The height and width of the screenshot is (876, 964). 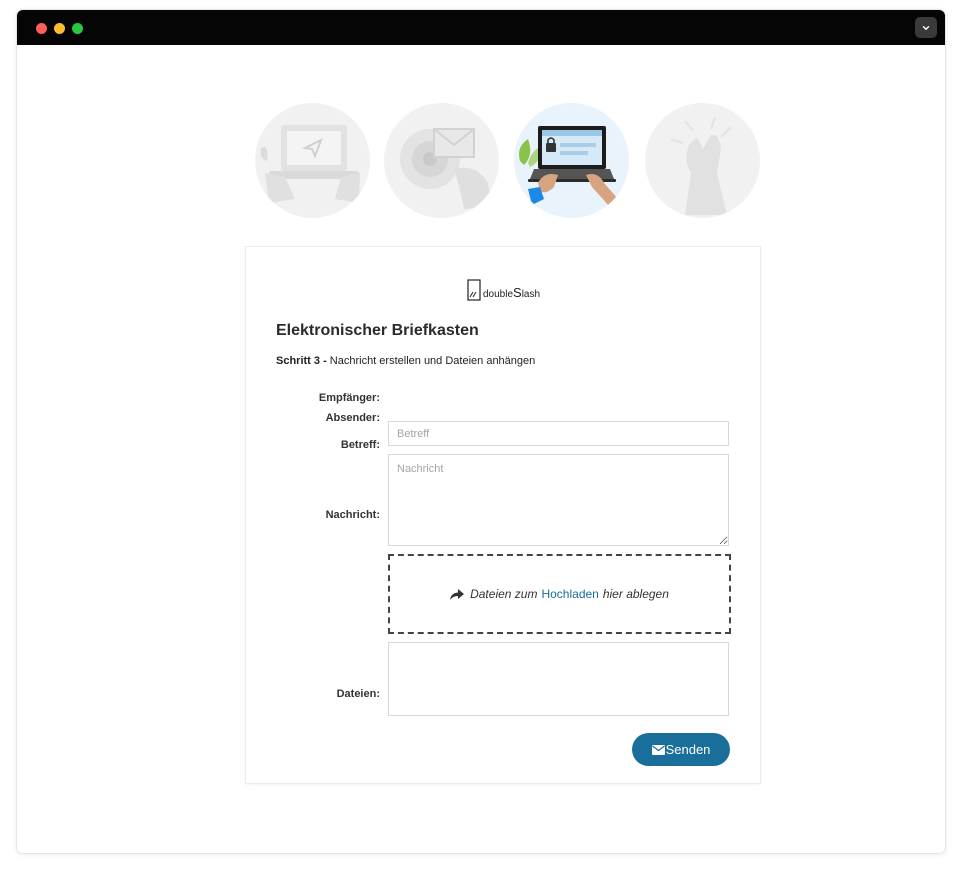 I want to click on step-1-circle, so click(x=312, y=160).